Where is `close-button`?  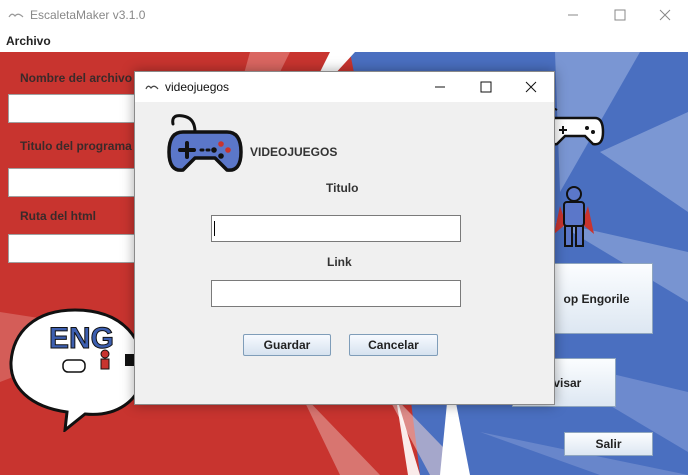
close-button is located at coordinates (665, 15).